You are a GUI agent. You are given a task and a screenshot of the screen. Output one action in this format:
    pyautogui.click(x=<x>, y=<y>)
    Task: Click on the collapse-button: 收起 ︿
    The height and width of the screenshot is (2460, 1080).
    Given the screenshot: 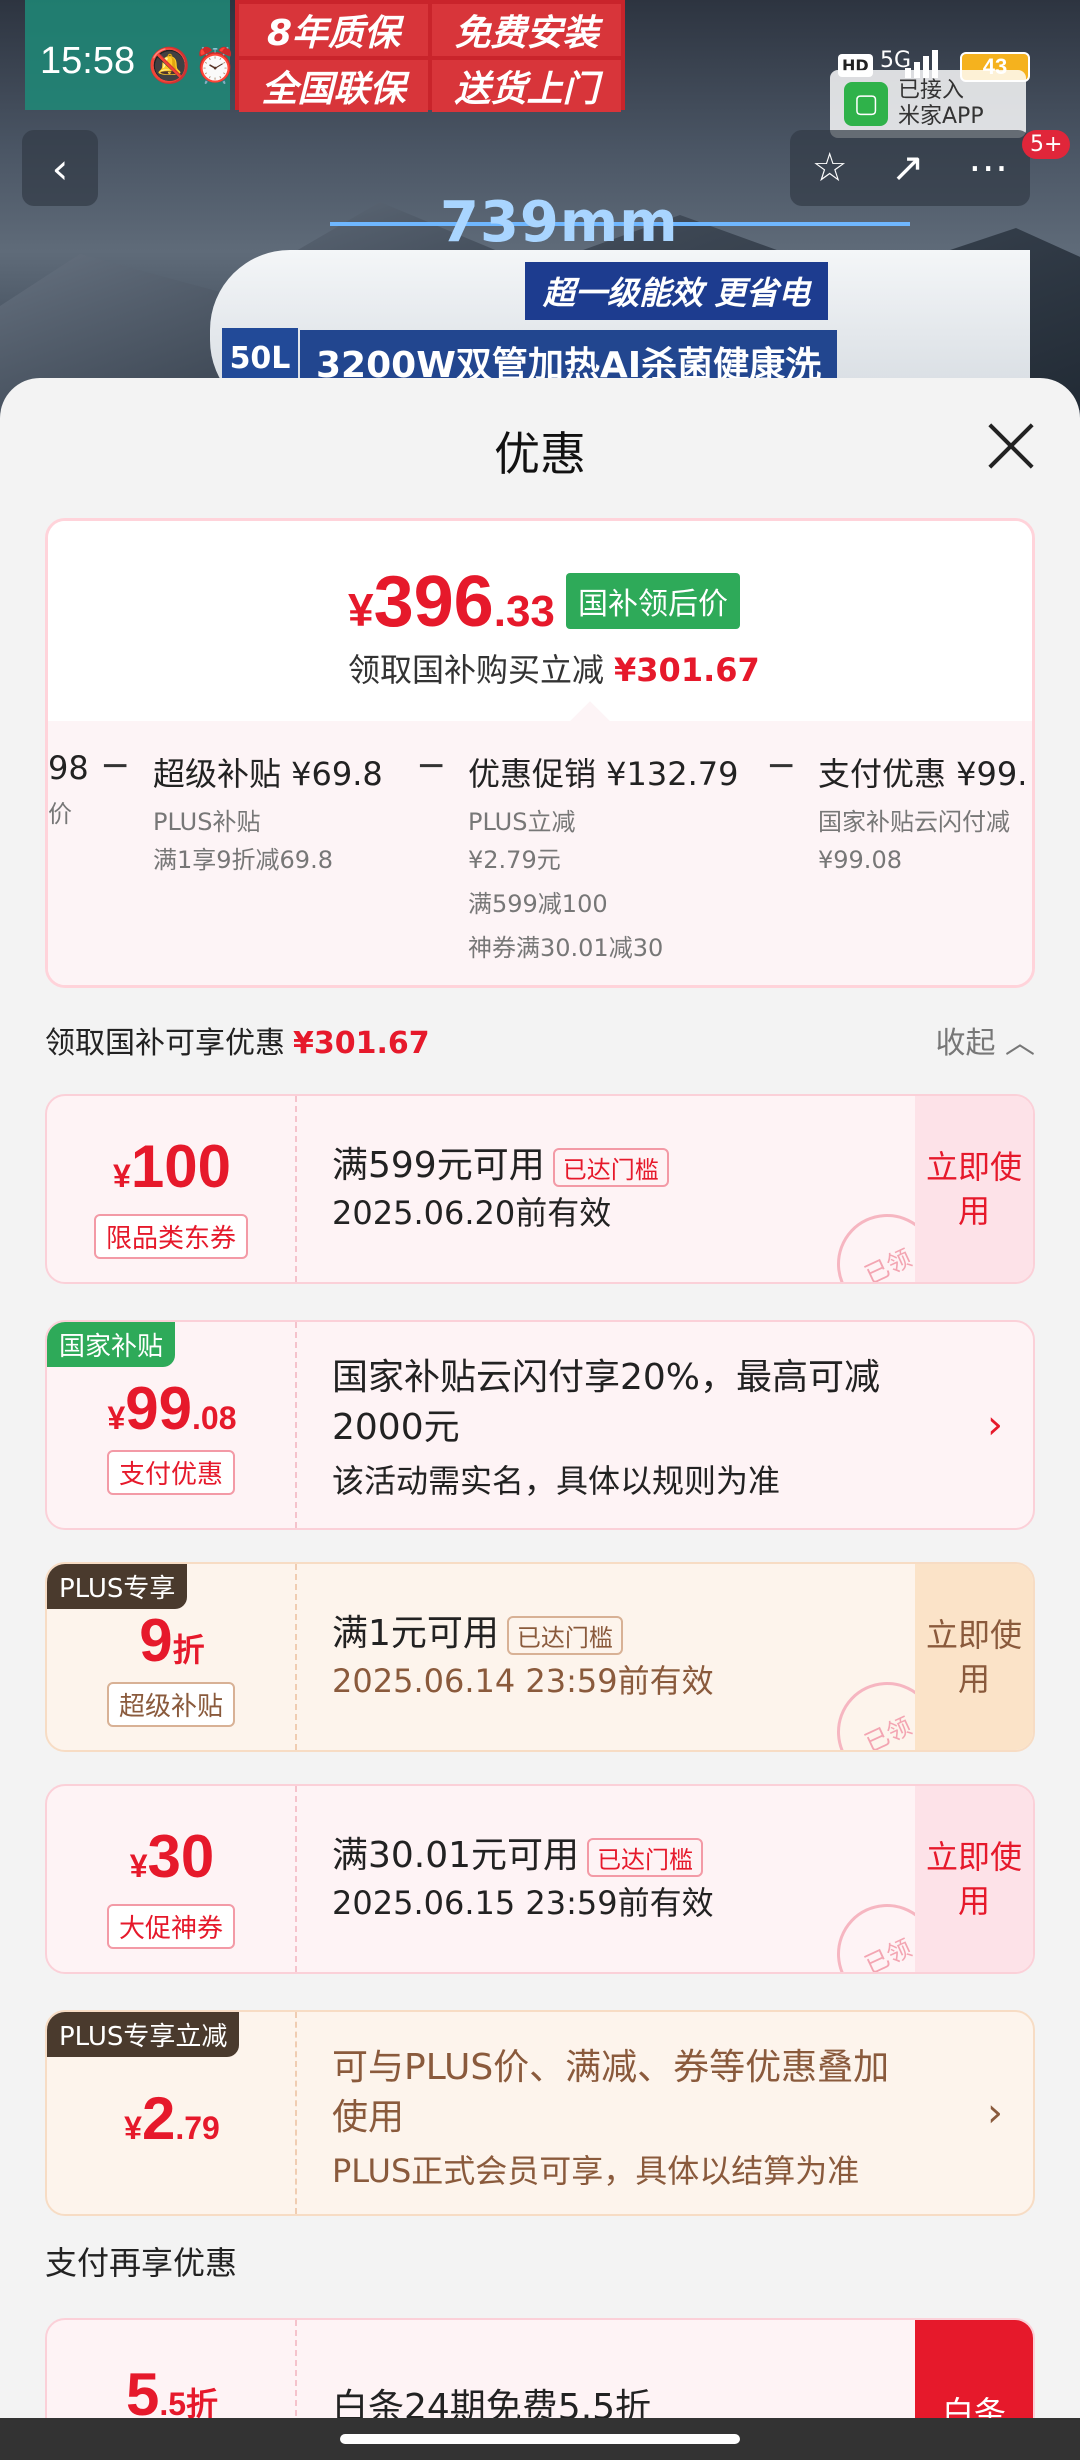 What is the action you would take?
    pyautogui.click(x=985, y=1040)
    